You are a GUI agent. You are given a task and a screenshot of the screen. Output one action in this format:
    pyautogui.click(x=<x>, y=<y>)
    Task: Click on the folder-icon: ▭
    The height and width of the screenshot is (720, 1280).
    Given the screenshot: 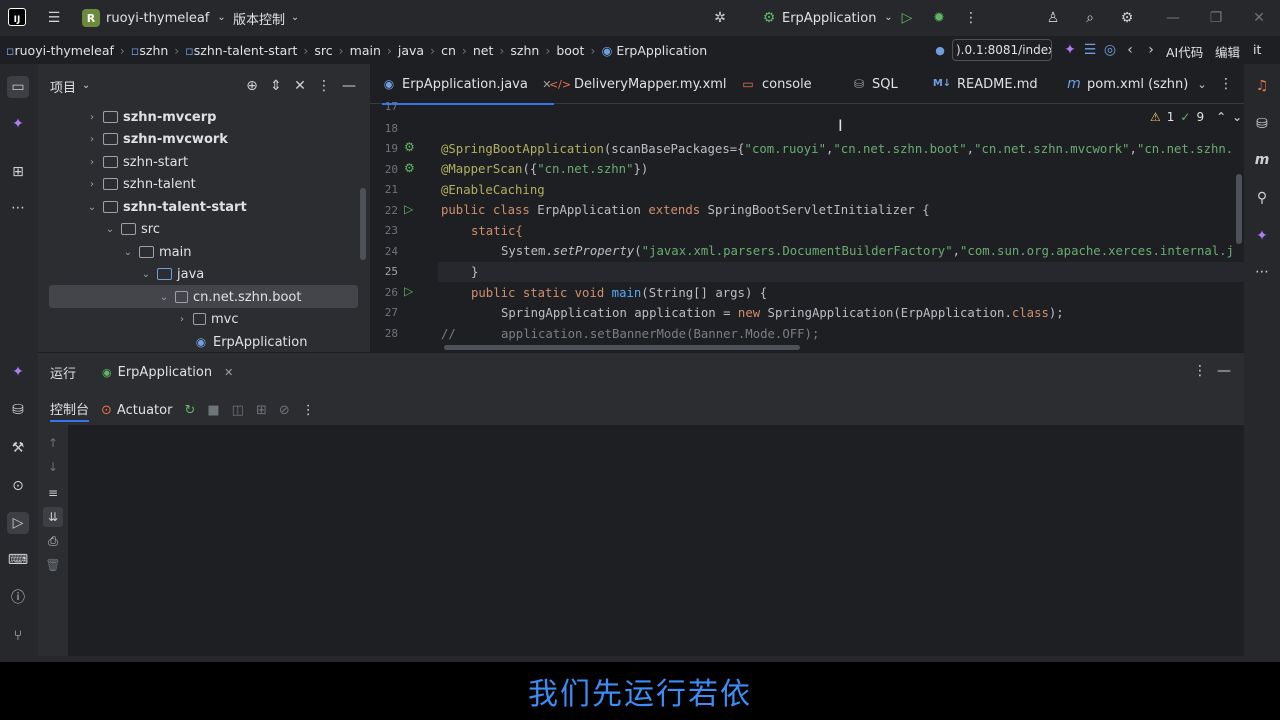 What is the action you would take?
    pyautogui.click(x=18, y=87)
    